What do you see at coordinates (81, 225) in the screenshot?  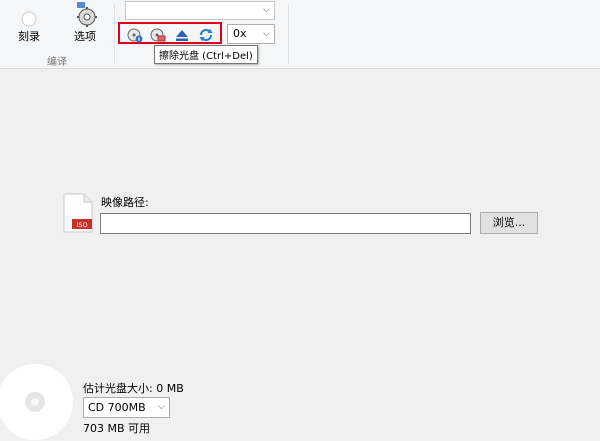 I see `iso-badge-text: ISO` at bounding box center [81, 225].